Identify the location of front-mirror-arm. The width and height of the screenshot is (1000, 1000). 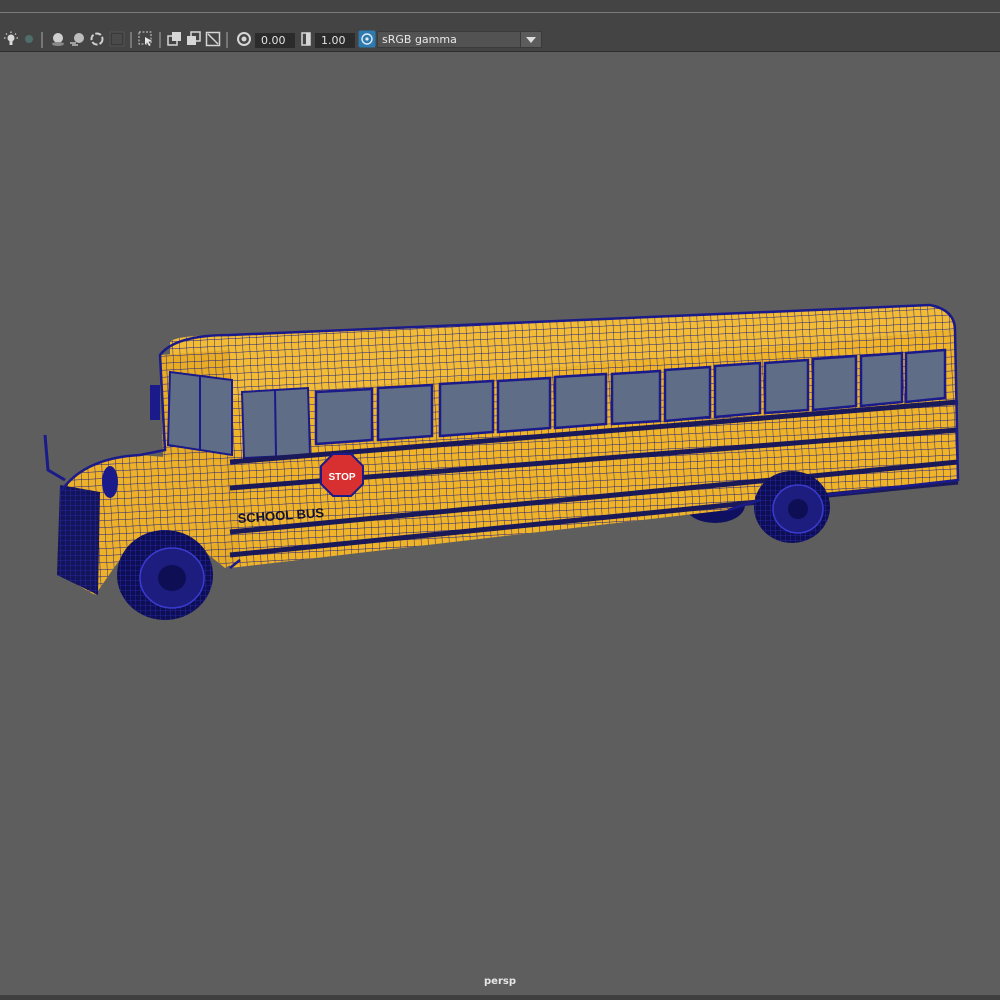
(54, 458).